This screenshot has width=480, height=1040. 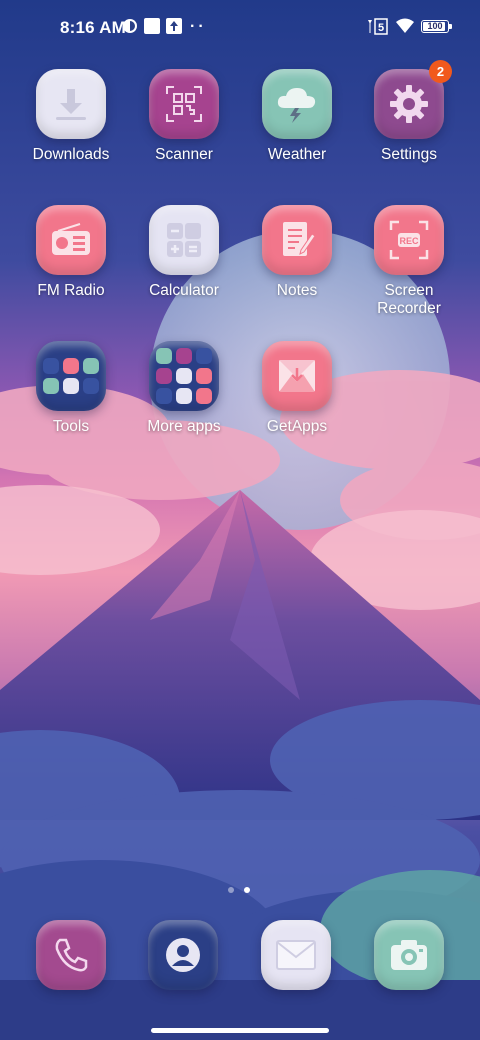 I want to click on camera-icon, so click(x=409, y=955).